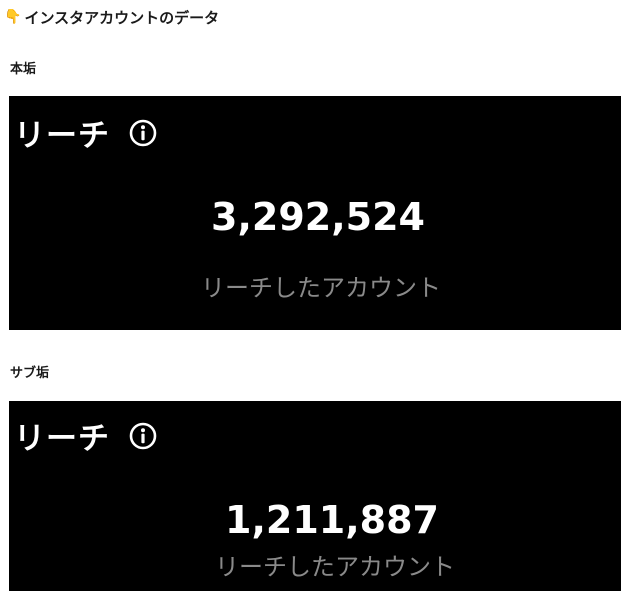 This screenshot has width=629, height=599. I want to click on reach-value: 1,211,887, so click(332, 520).